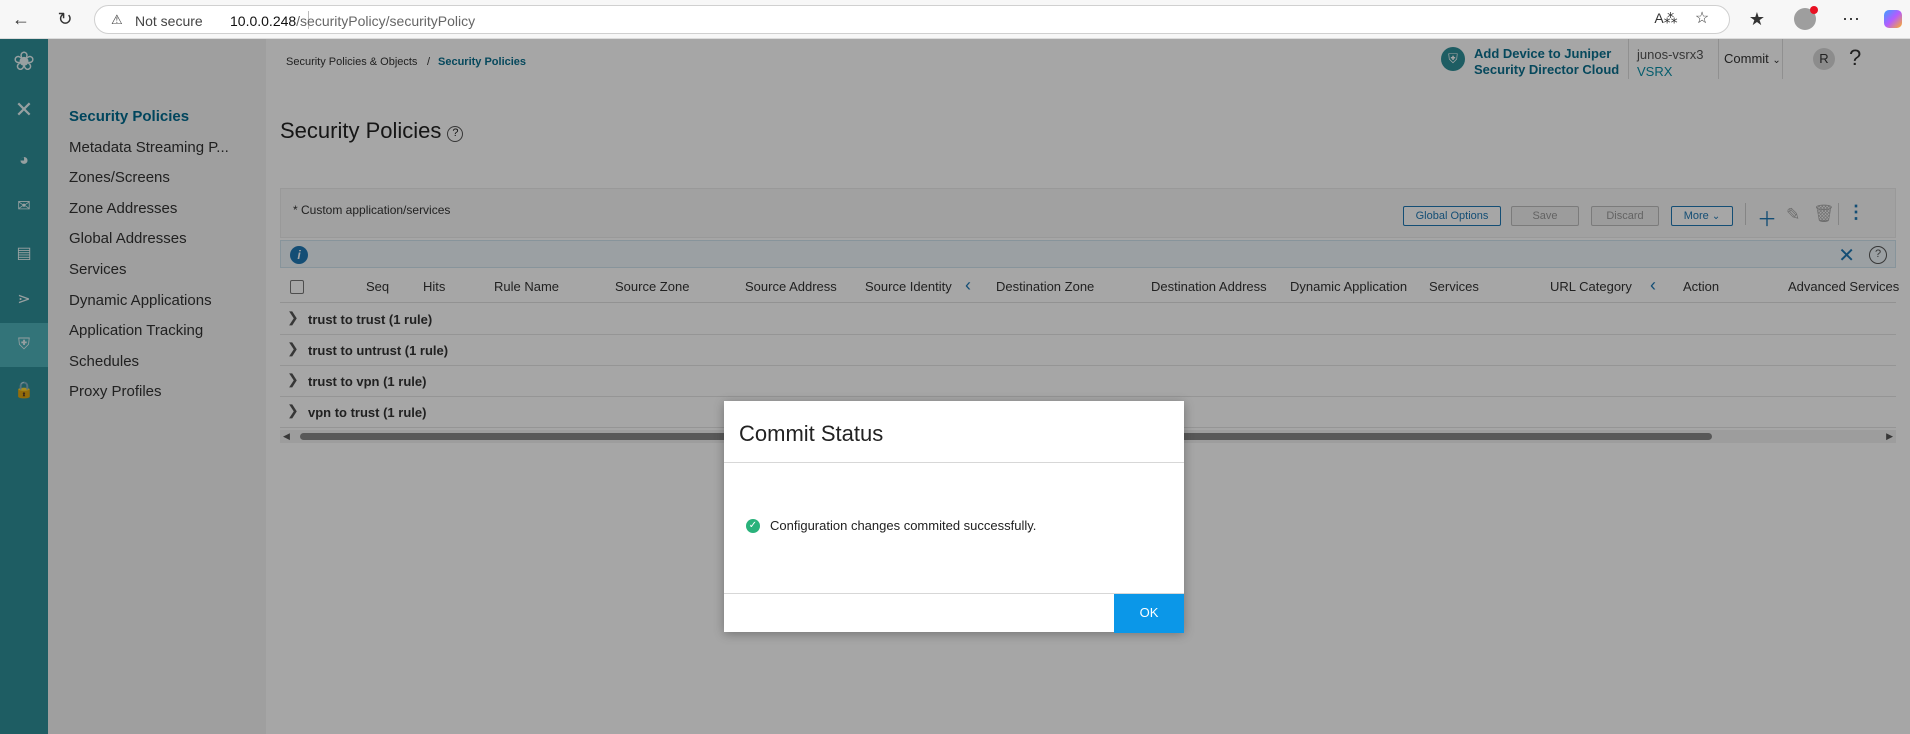 Image resolution: width=1910 pixels, height=734 pixels. Describe the element at coordinates (1757, 19) in the screenshot. I see `favorites-icon: ★` at that location.